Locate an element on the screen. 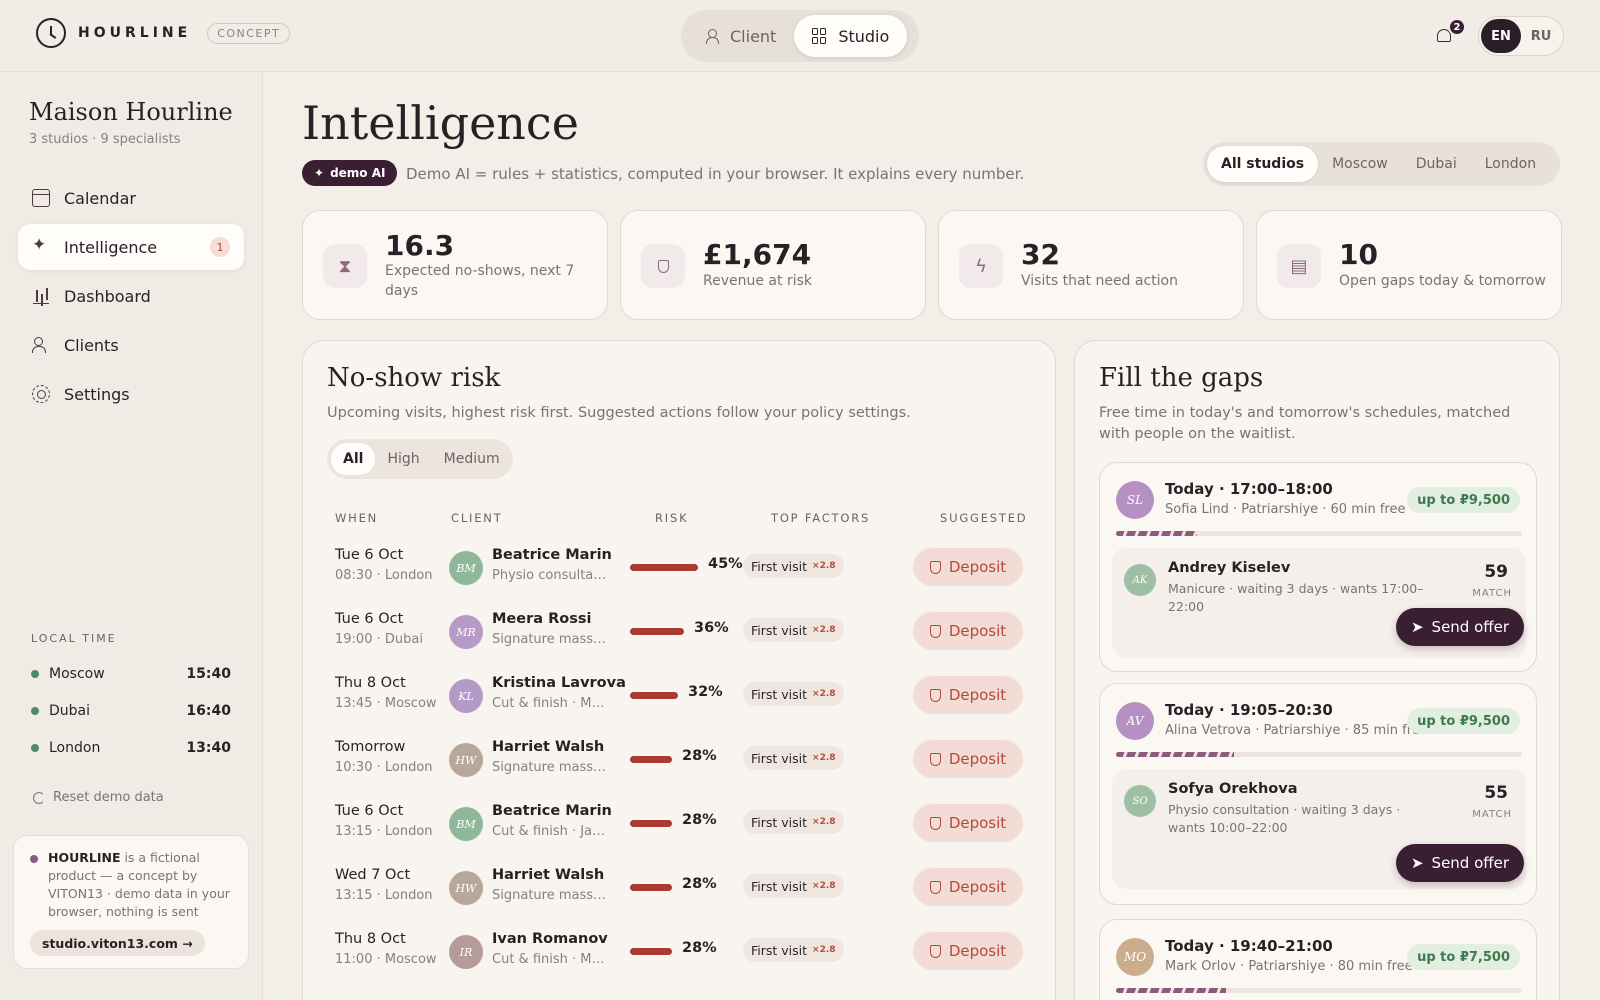  column-header-client: CLIENT is located at coordinates (477, 518).